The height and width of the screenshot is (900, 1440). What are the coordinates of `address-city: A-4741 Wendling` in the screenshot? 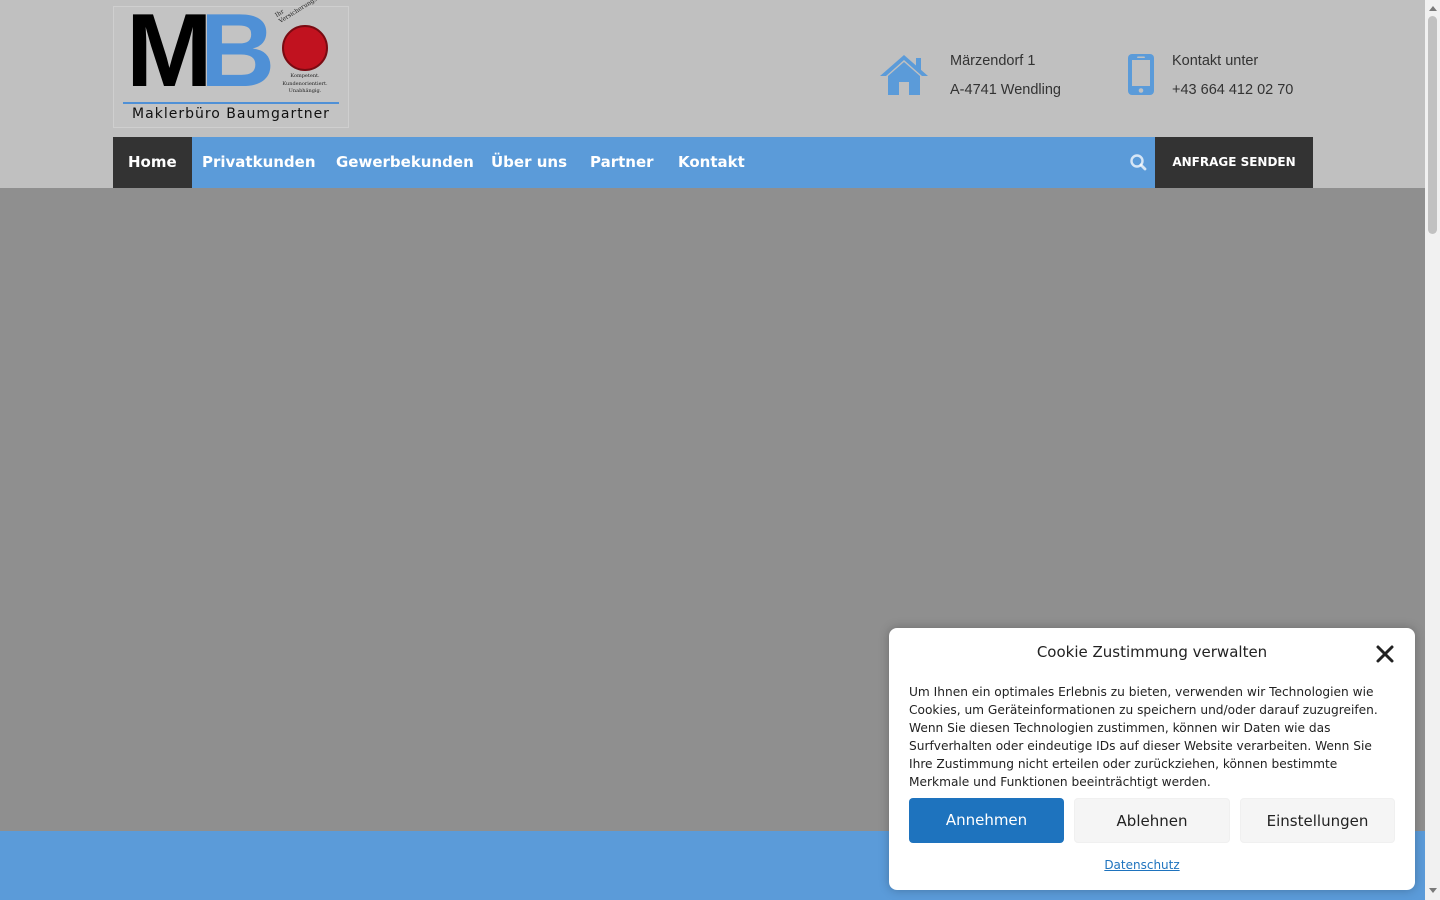 It's located at (1005, 90).